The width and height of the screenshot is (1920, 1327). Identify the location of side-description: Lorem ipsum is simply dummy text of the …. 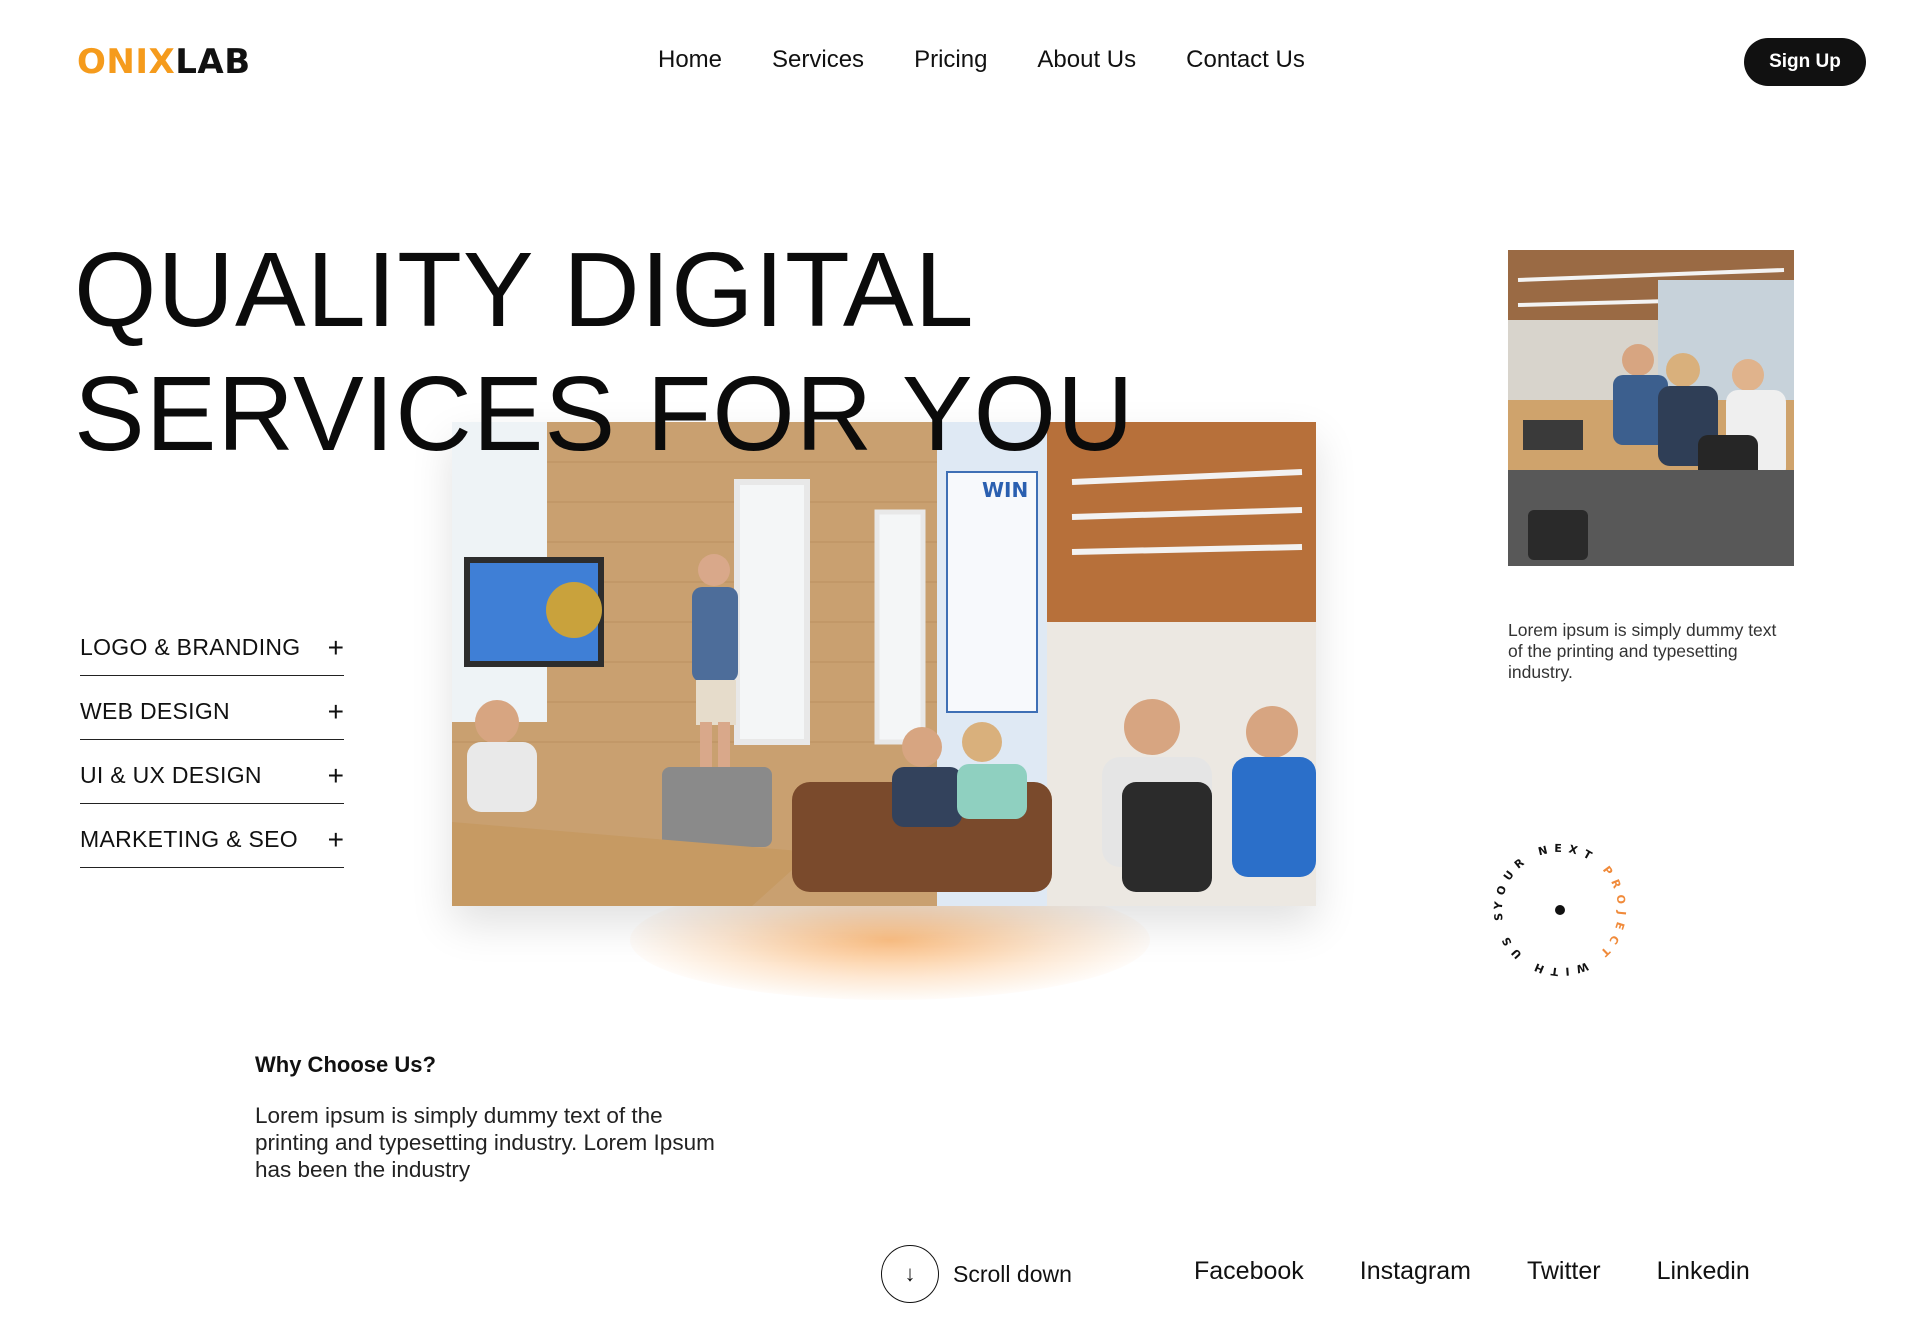
(1642, 650).